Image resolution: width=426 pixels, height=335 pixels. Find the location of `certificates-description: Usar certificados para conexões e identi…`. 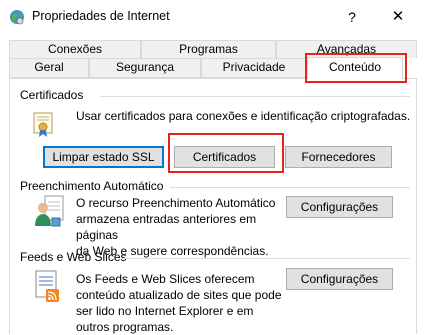

certificates-description: Usar certificados para conexões e identi… is located at coordinates (243, 116).